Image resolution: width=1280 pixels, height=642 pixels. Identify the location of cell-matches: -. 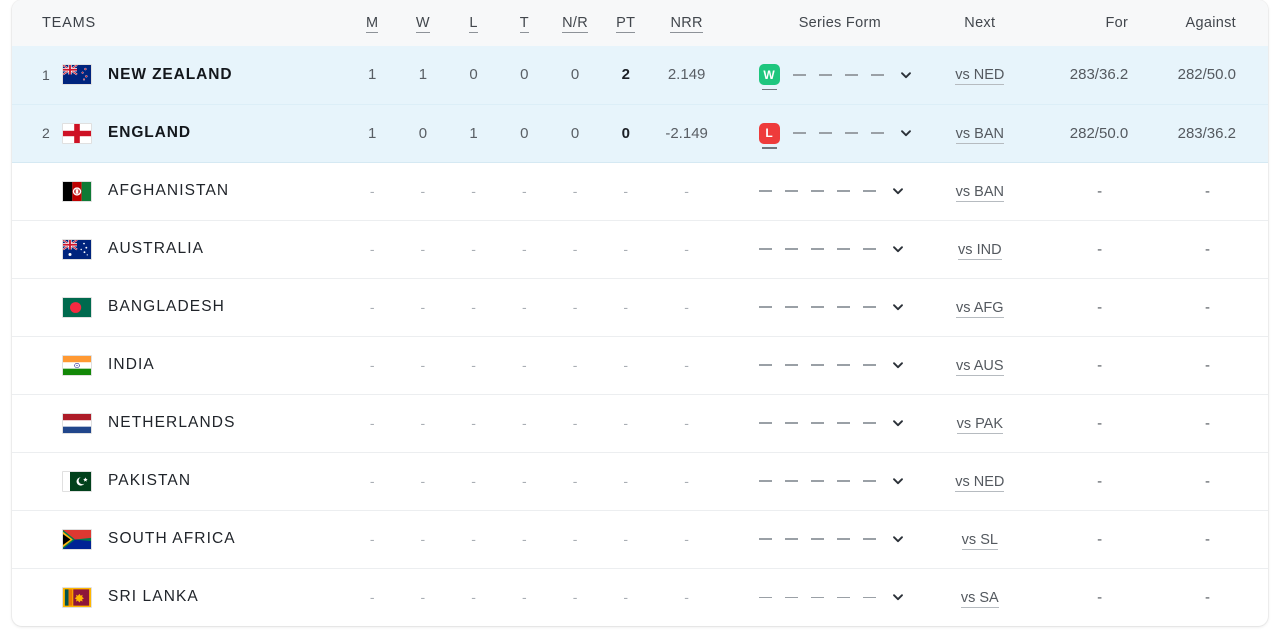
(372, 191).